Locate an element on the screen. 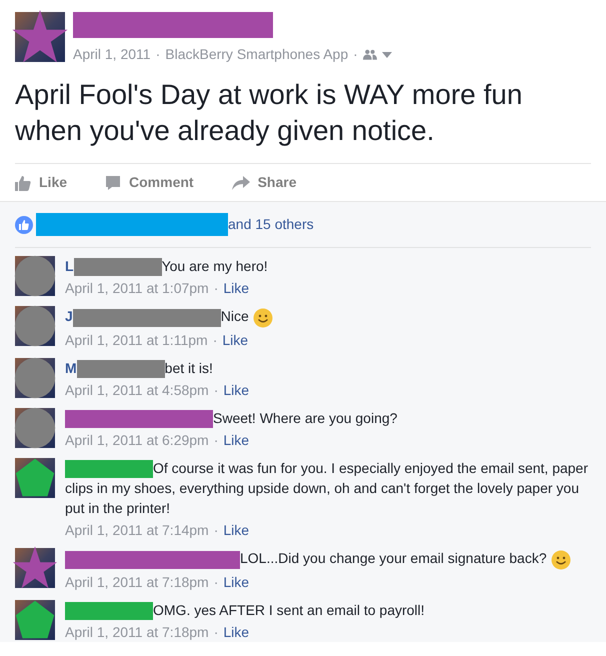 This screenshot has width=606, height=656. comment-time: April 1, 2011 at 1:07pm is located at coordinates (137, 288).